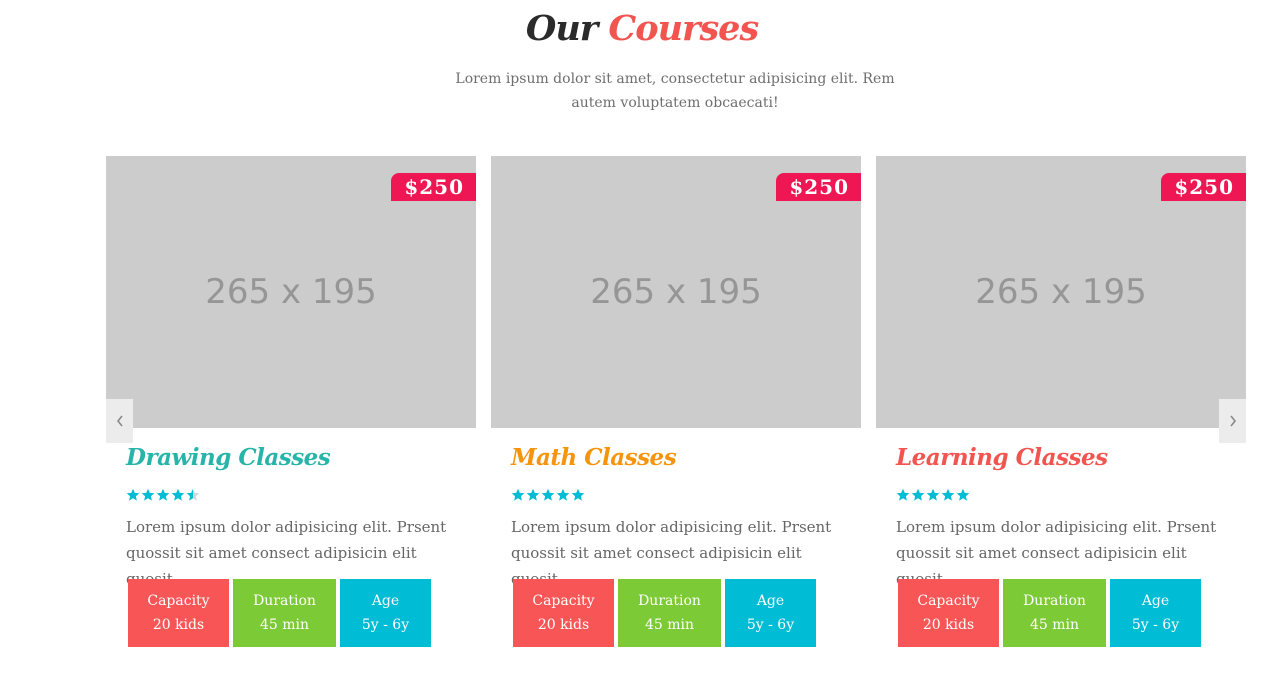 This screenshot has width=1284, height=679. I want to click on section-title-part1: Our, so click(561, 28).